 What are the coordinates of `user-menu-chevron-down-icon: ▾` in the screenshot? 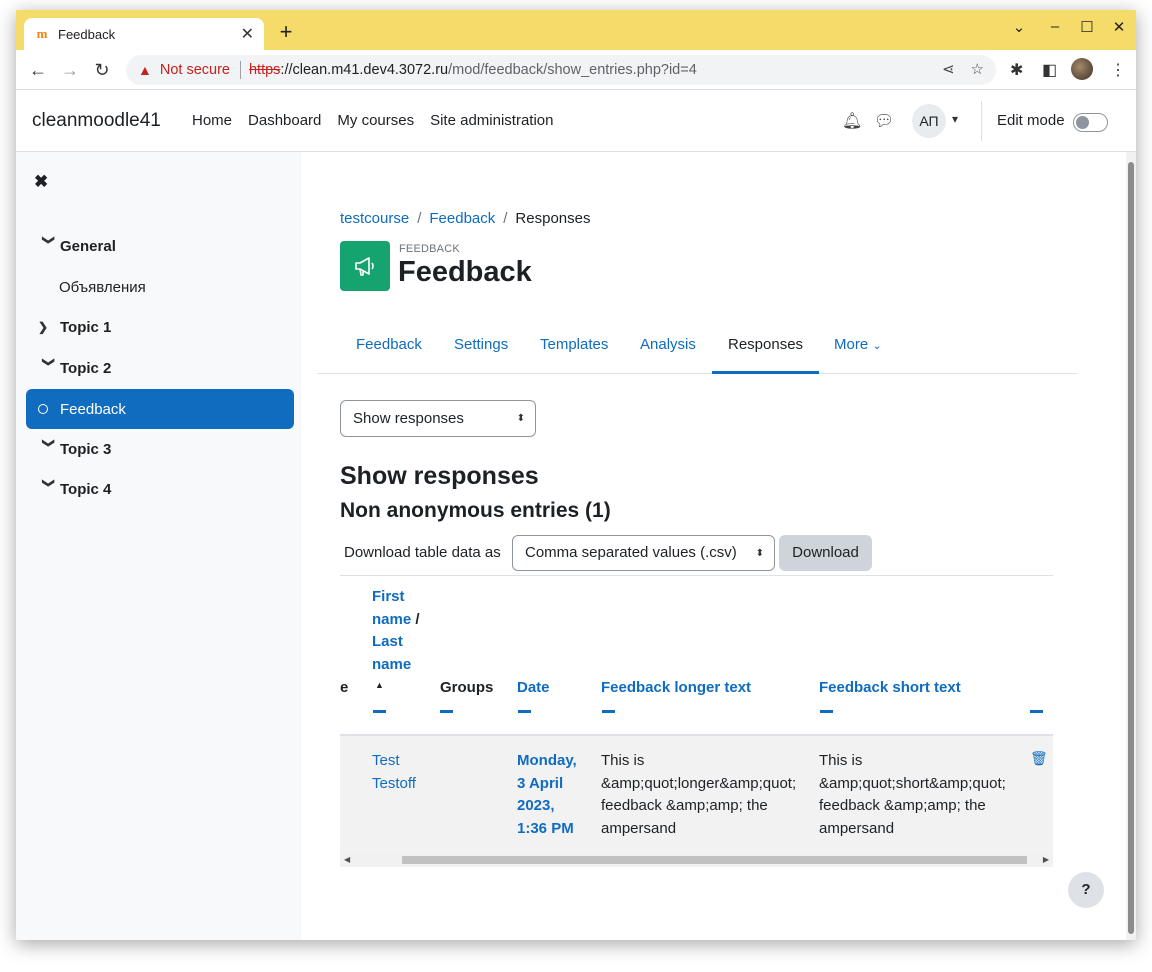 It's located at (955, 119).